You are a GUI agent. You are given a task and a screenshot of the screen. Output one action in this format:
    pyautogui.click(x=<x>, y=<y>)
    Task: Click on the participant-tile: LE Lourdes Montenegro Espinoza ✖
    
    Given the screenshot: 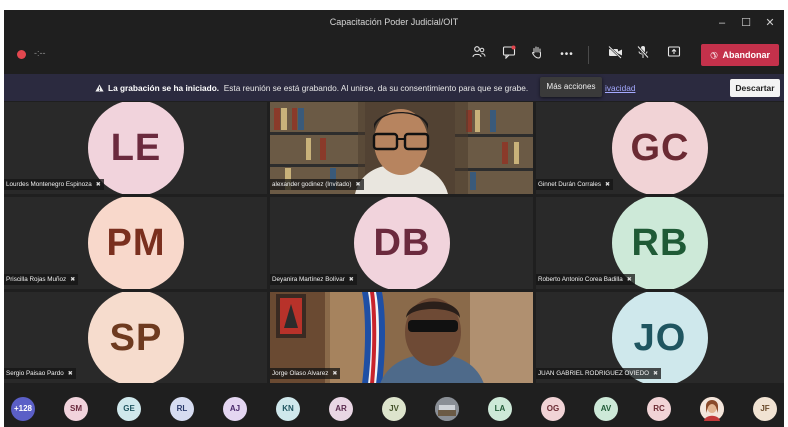 What is the action you would take?
    pyautogui.click(x=135, y=148)
    